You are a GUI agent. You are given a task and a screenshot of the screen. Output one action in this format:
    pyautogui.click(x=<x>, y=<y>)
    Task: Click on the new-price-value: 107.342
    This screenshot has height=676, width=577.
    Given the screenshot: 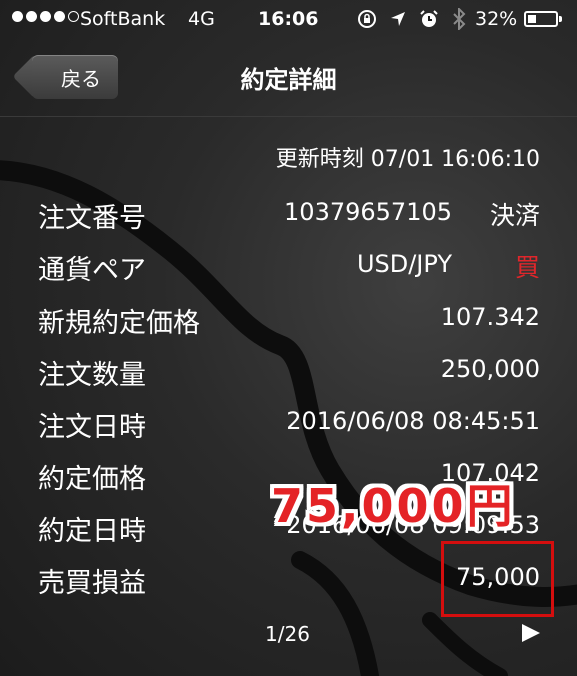 What is the action you would take?
    pyautogui.click(x=490, y=317)
    